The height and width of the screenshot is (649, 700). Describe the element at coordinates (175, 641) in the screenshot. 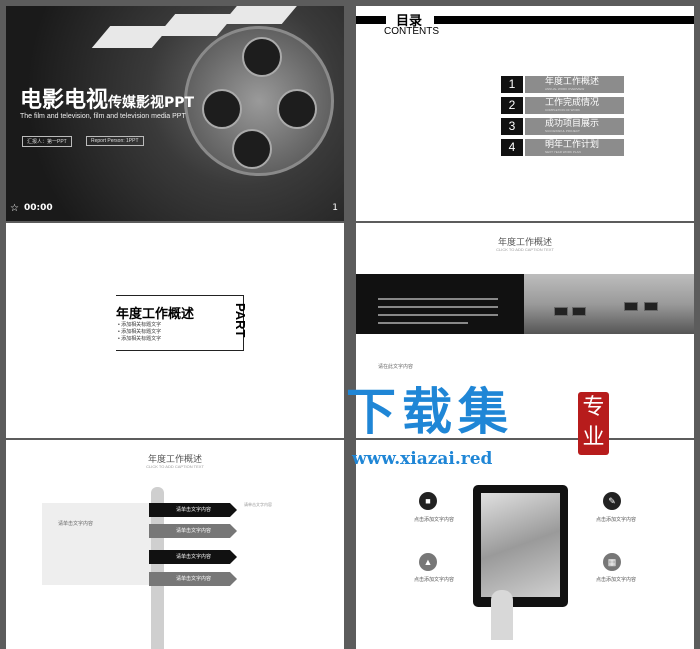

I see `slide-5-bar: ☆ 00:00 5` at that location.